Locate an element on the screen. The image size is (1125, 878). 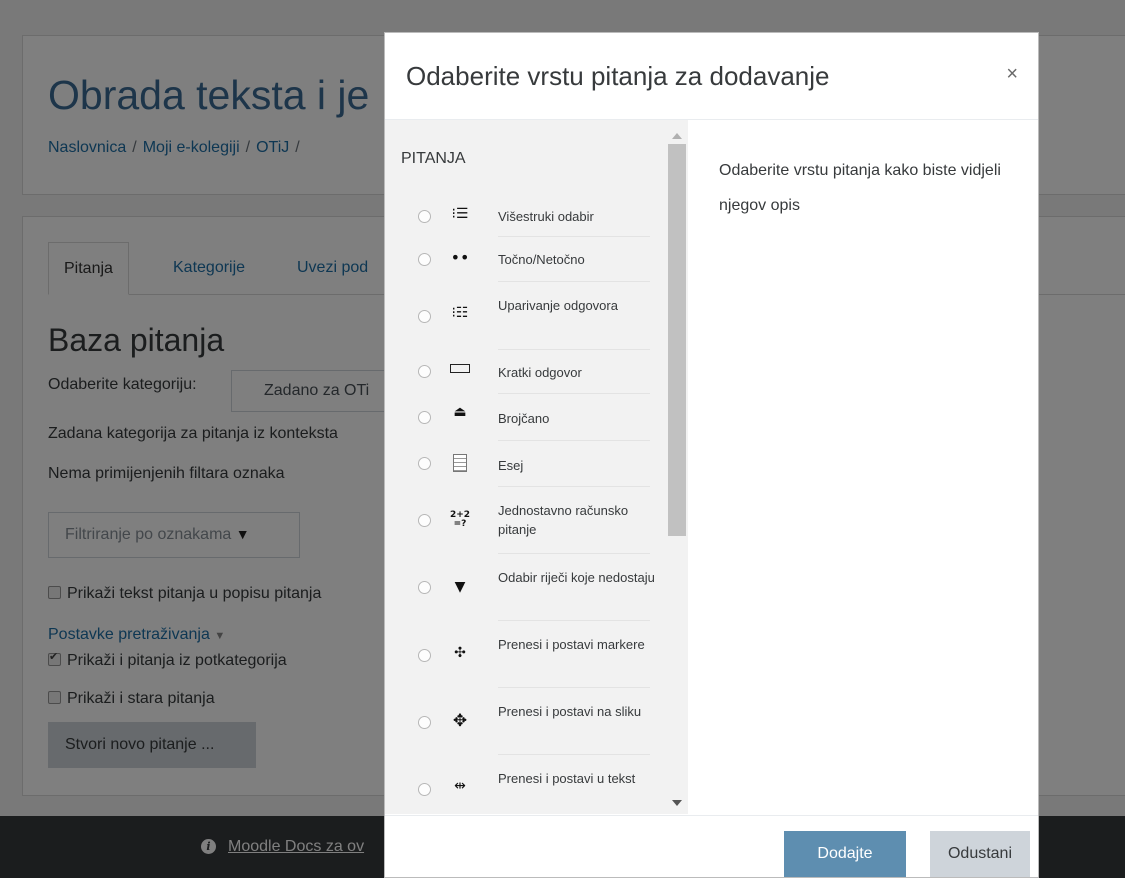
qtype-truefalse: •• Točno/Netočno is located at coordinates (526, 259).